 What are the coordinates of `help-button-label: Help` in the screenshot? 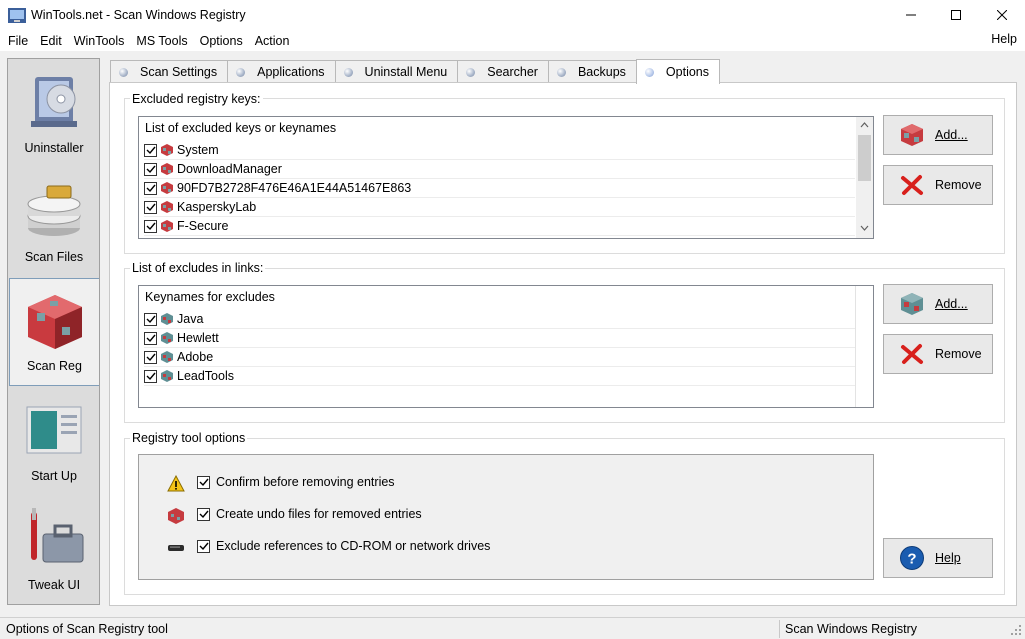 It's located at (948, 558).